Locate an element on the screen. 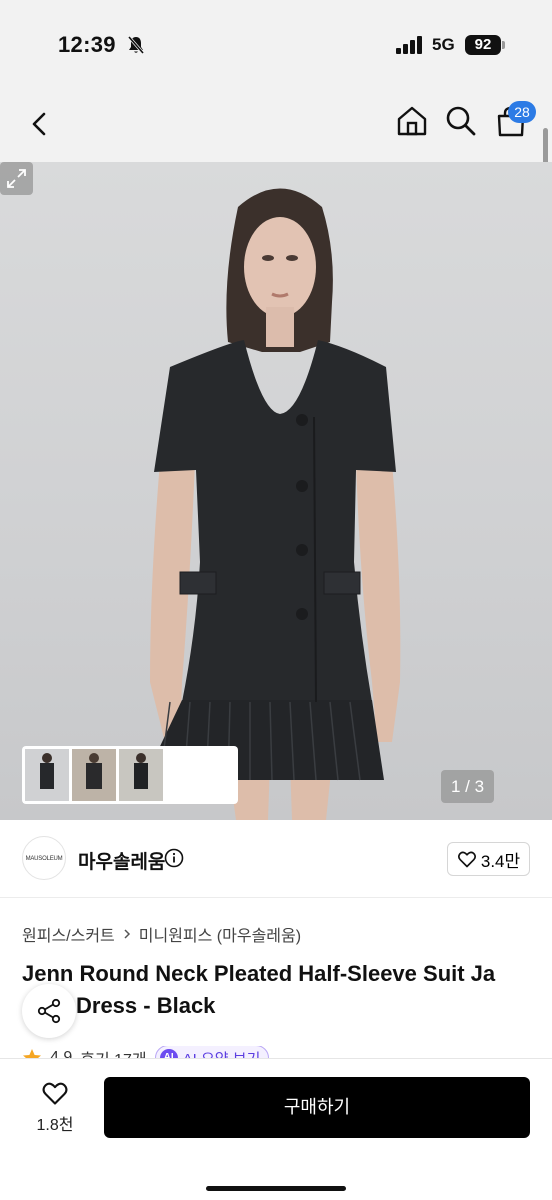 This screenshot has width=552, height=1200. bell-off-icon is located at coordinates (136, 45).